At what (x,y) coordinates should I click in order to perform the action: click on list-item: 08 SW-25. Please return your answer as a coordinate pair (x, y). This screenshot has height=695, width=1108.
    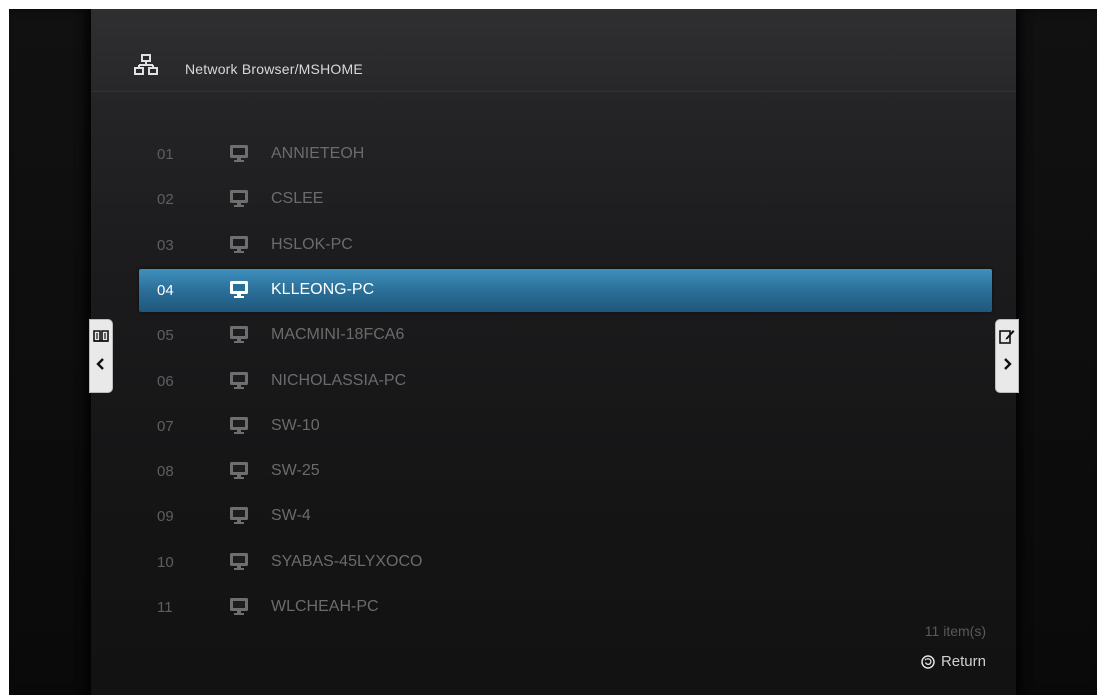
    Looking at the image, I should click on (565, 471).